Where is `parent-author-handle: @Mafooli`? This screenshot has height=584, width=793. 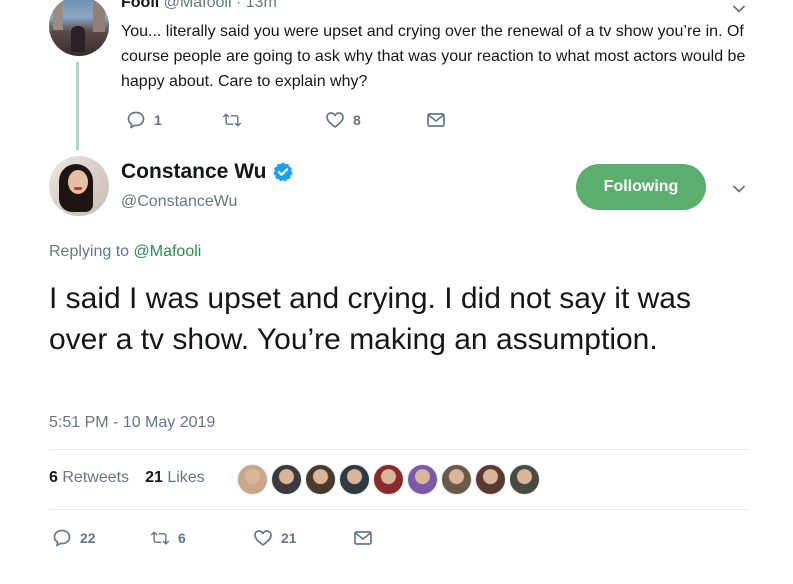
parent-author-handle: @Mafooli is located at coordinates (198, 5).